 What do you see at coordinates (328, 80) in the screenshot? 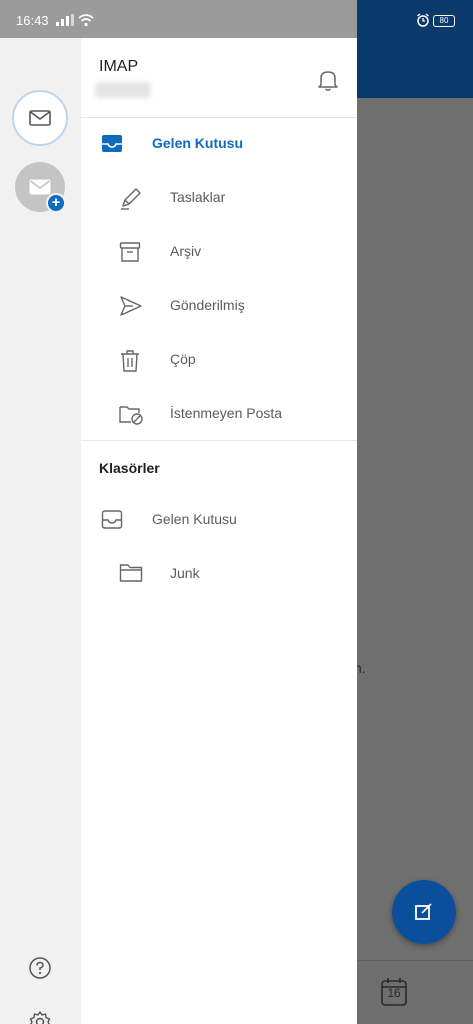
I see `bell-icon` at bounding box center [328, 80].